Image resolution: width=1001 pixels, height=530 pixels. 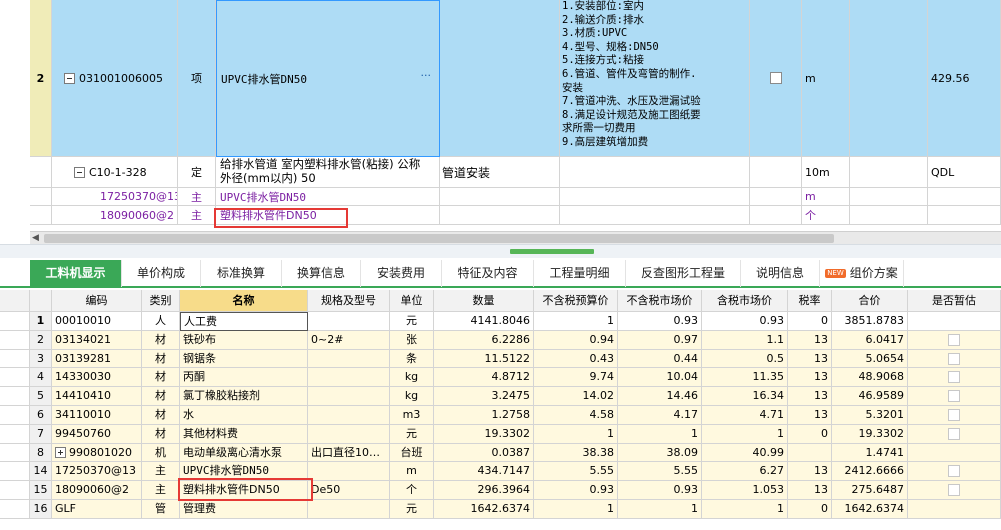 I want to click on column-header: 不含税预算价, so click(x=576, y=301).